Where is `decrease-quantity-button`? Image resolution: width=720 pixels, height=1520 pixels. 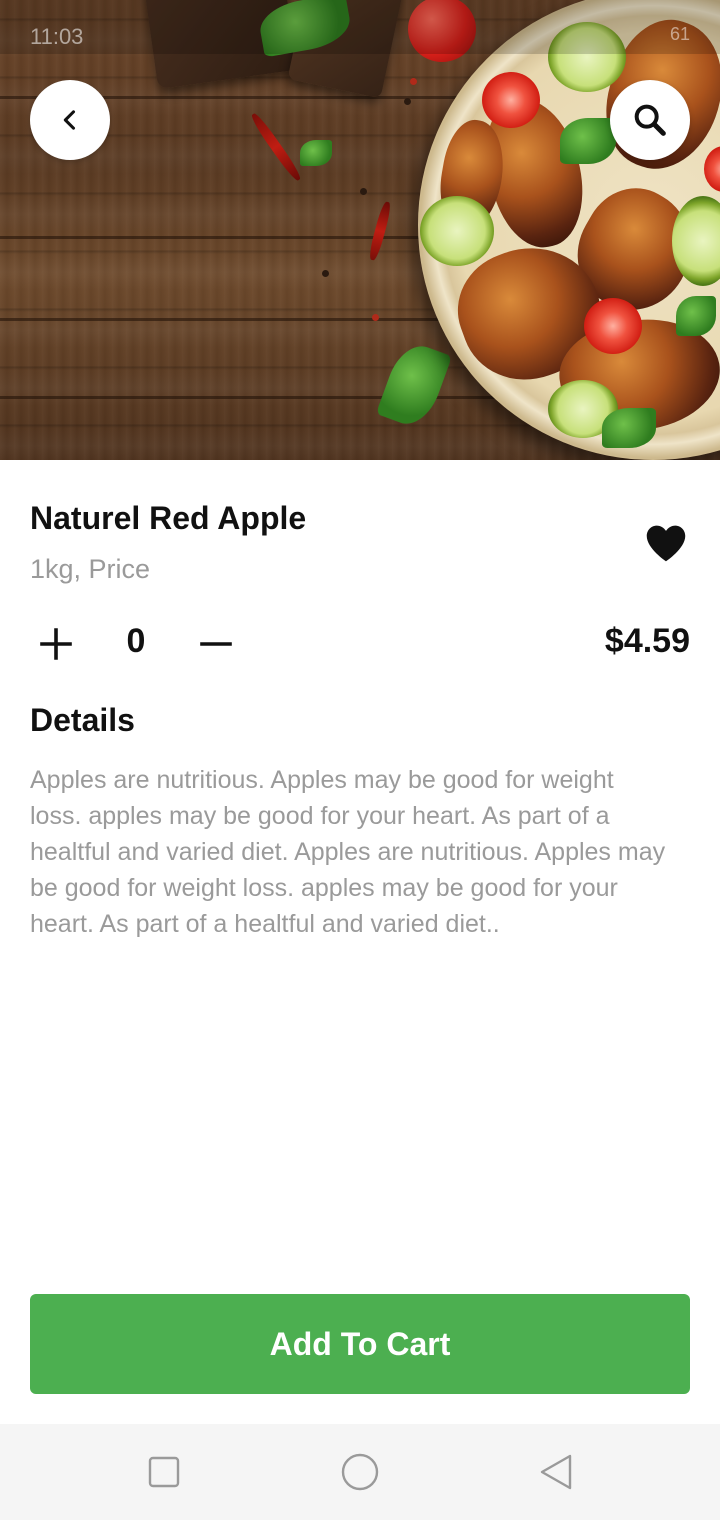 decrease-quantity-button is located at coordinates (216, 644).